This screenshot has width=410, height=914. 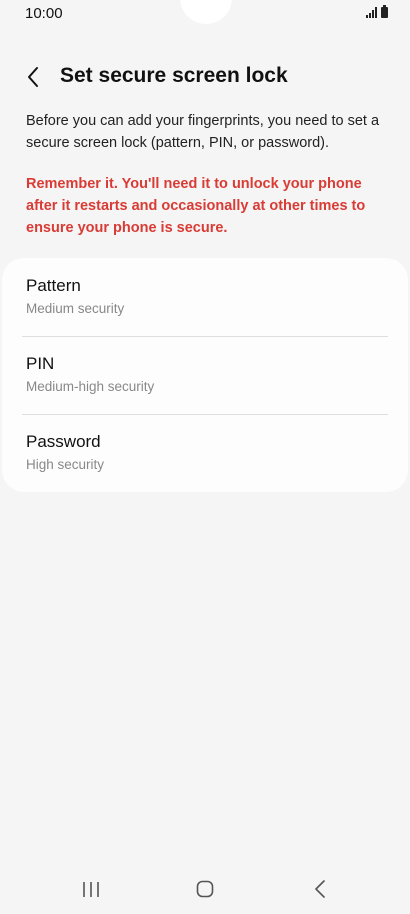 I want to click on option-title: Password, so click(x=63, y=441).